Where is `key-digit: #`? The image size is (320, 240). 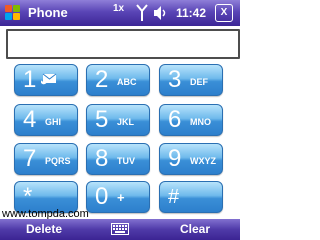 key-digit: # is located at coordinates (174, 197).